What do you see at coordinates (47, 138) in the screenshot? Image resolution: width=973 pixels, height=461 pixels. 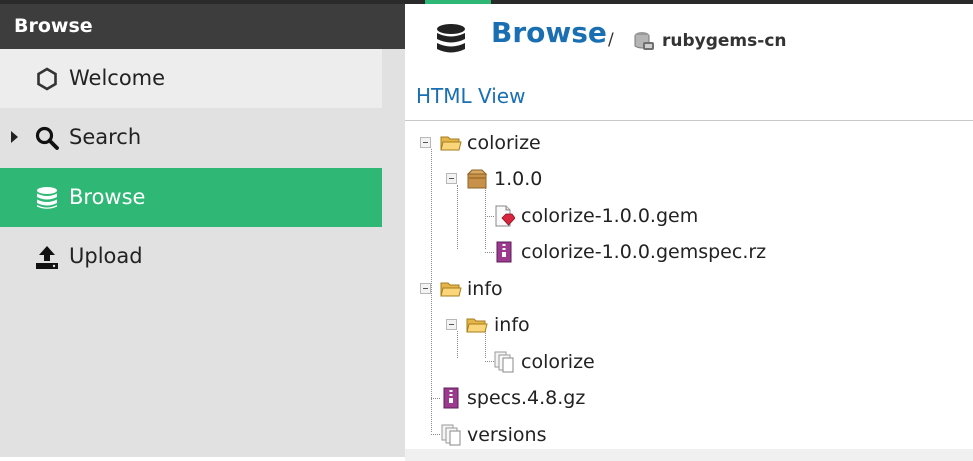 I see `search-icon` at bounding box center [47, 138].